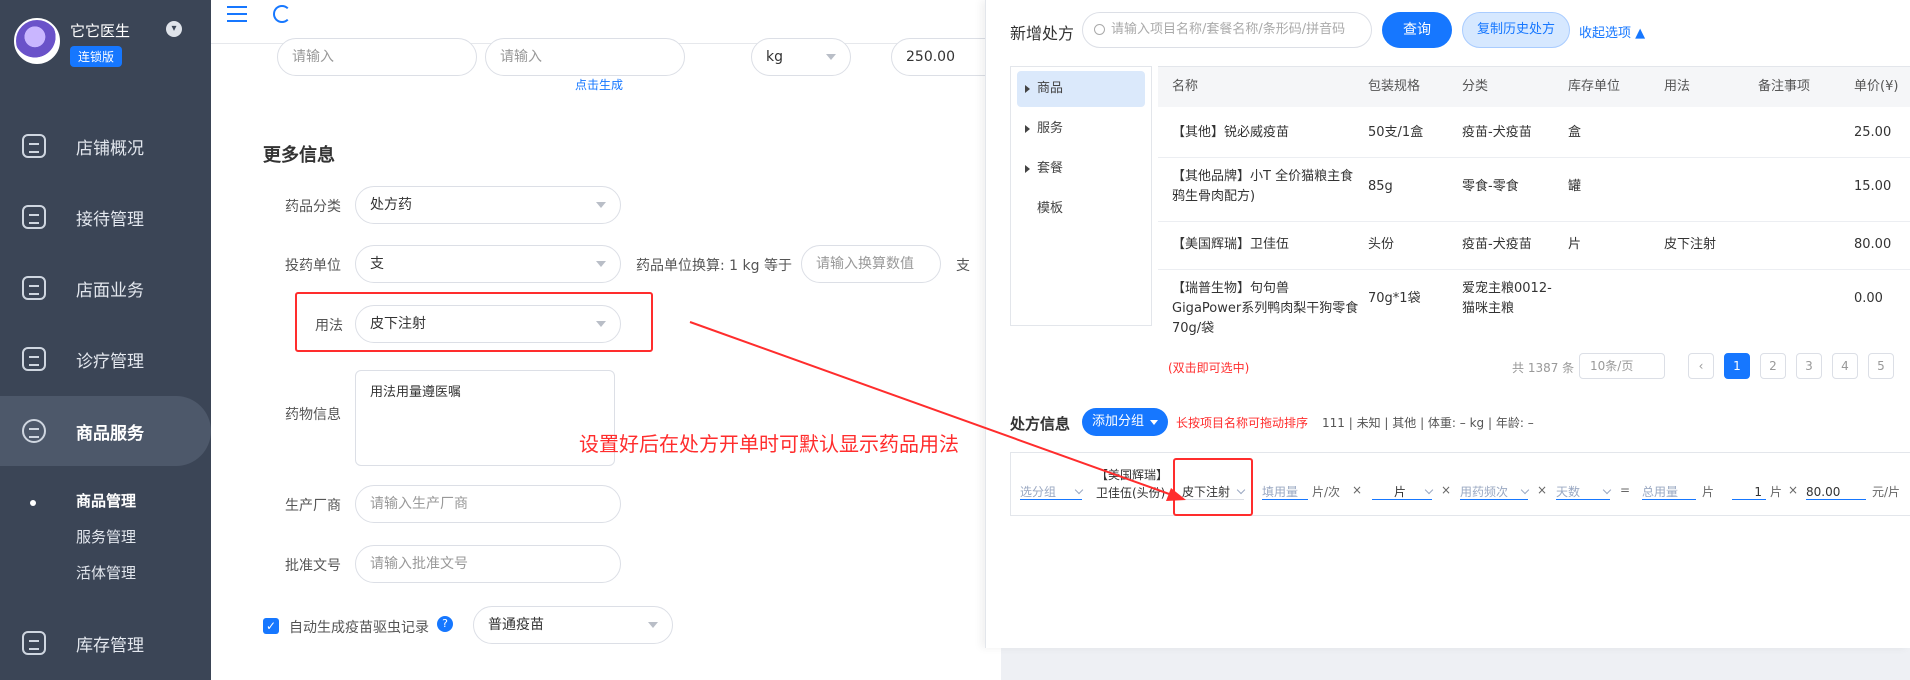 This screenshot has width=1910, height=680. Describe the element at coordinates (34, 359) in the screenshot. I see `medical-kit-icon` at that location.